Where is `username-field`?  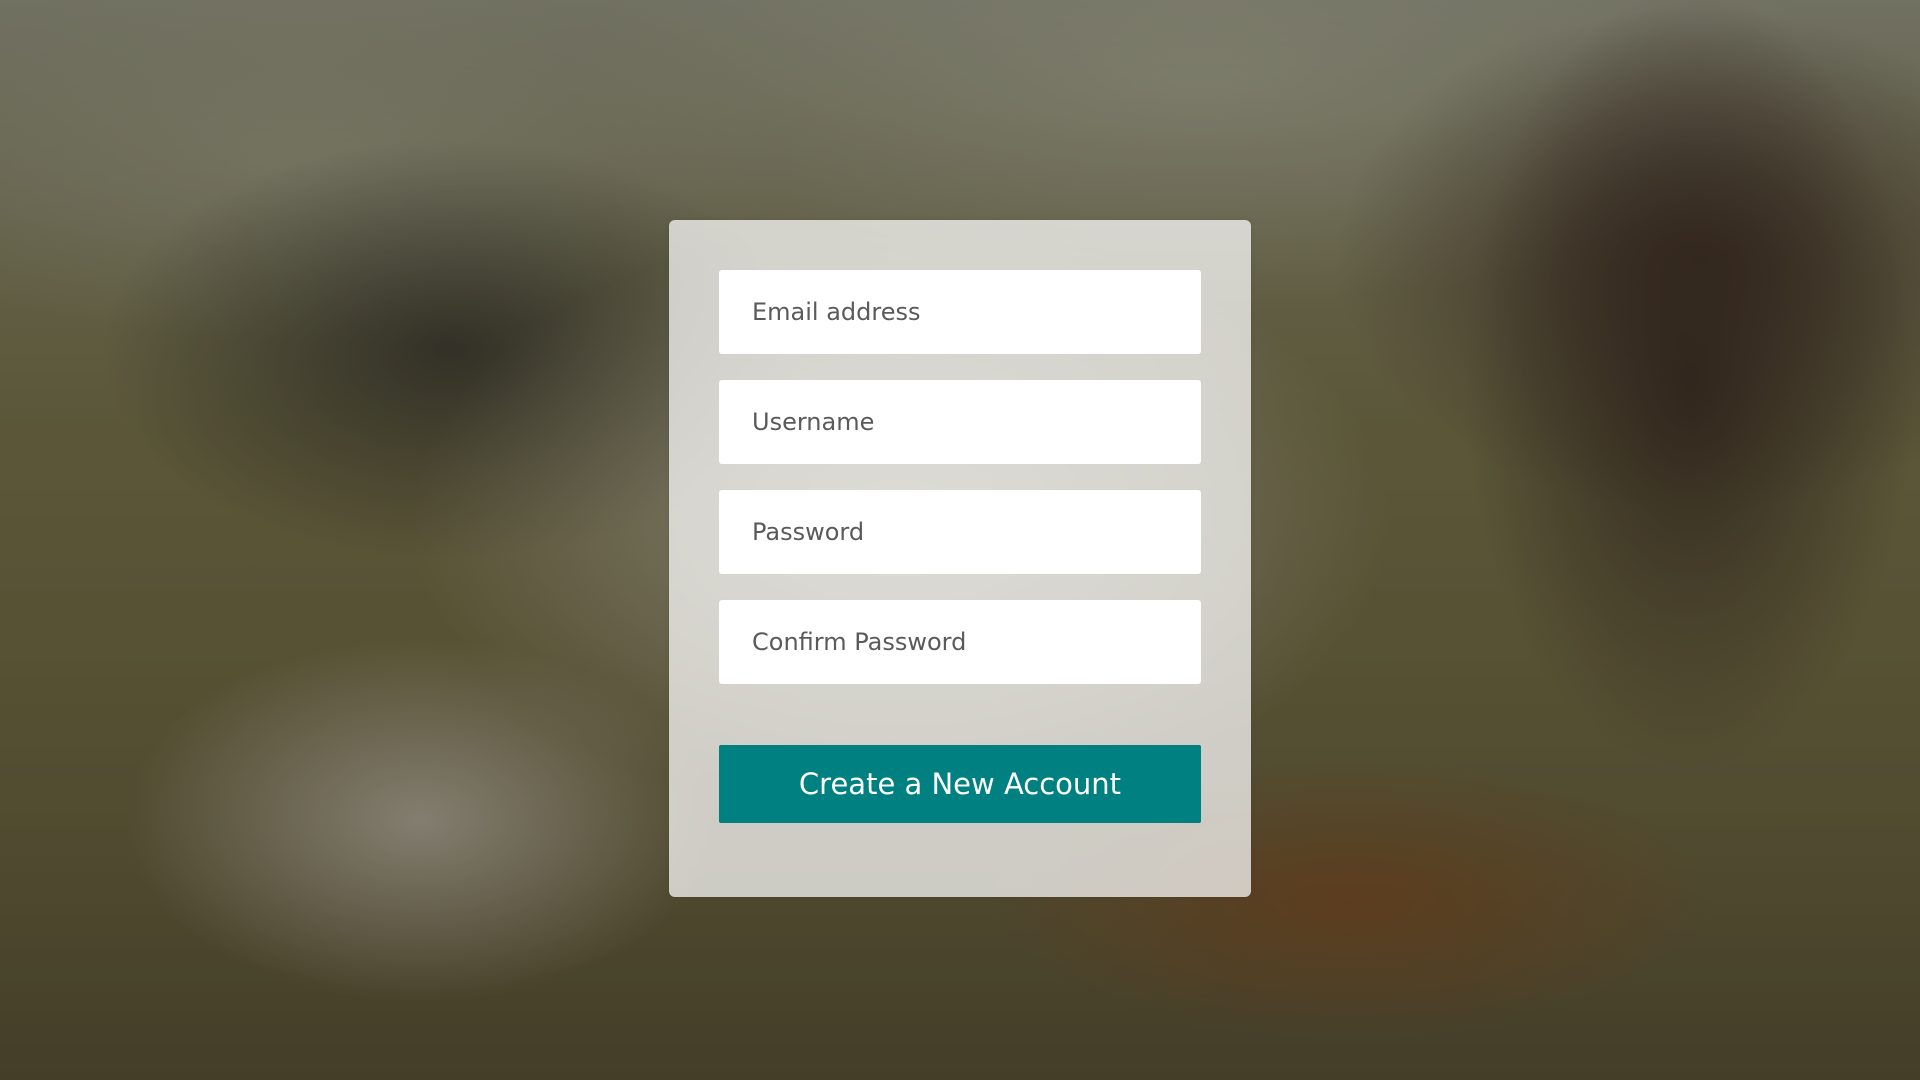 username-field is located at coordinates (960, 422).